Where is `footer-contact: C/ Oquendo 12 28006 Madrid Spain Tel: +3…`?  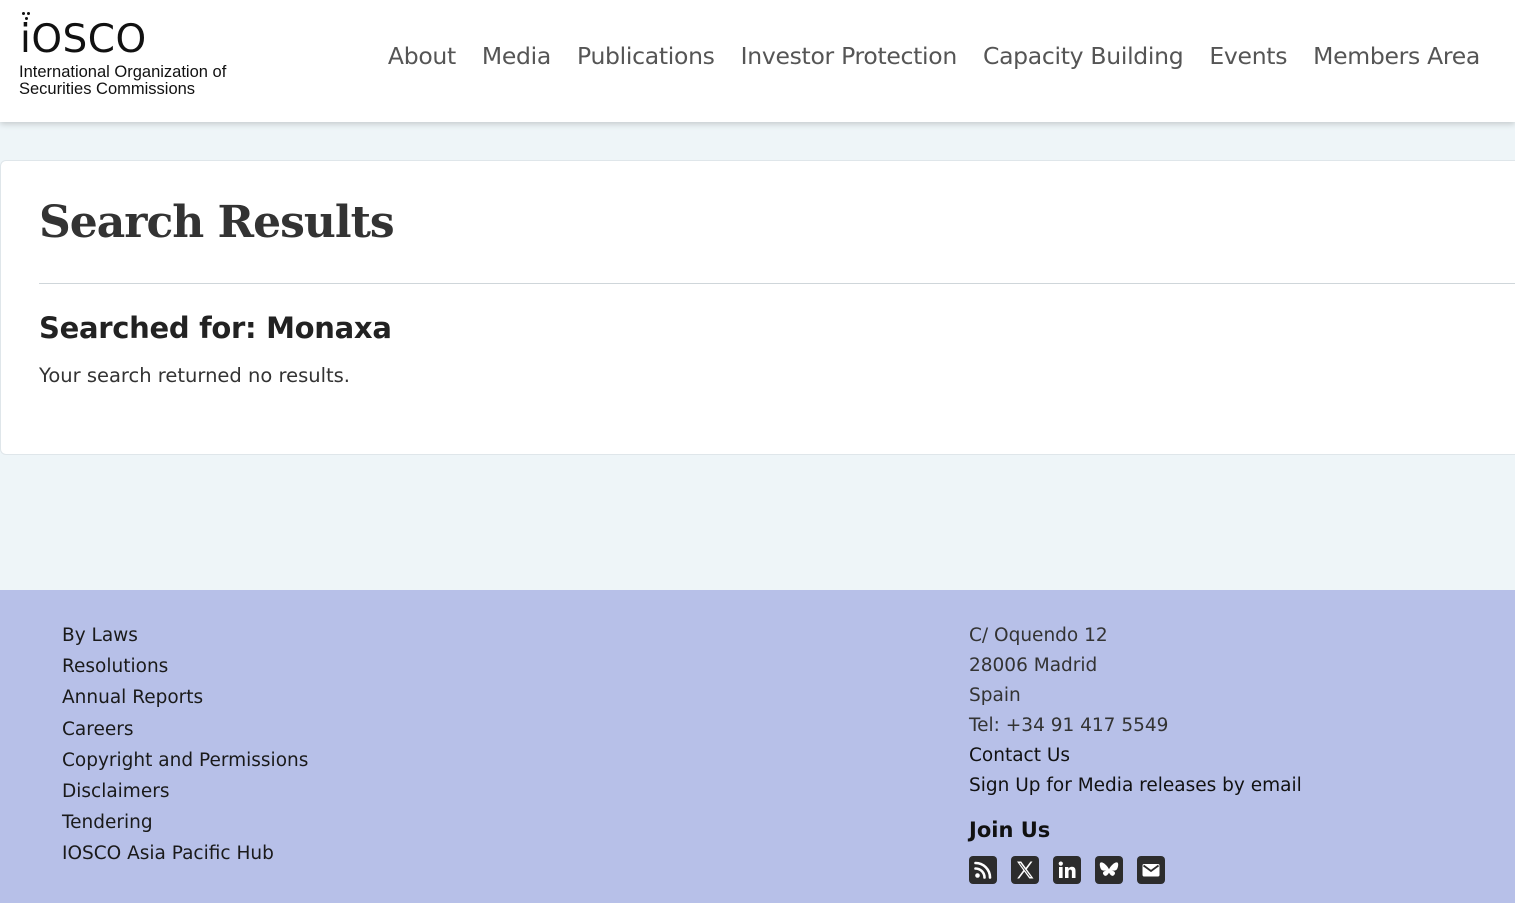
footer-contact: C/ Oquendo 12 28006 Madrid Spain Tel: +3… is located at coordinates (1135, 715).